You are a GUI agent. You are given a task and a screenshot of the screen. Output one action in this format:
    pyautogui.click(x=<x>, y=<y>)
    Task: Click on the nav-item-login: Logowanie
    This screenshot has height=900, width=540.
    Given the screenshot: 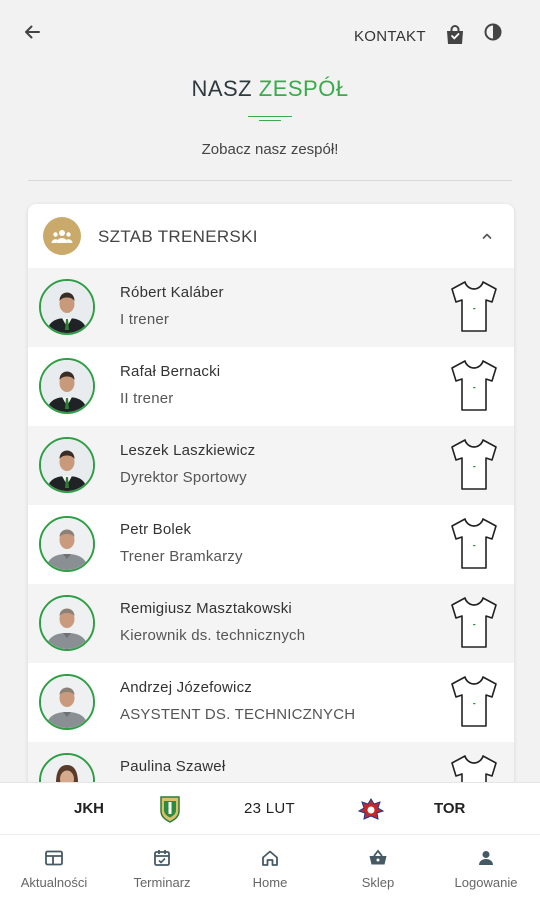 What is the action you would take?
    pyautogui.click(x=486, y=867)
    